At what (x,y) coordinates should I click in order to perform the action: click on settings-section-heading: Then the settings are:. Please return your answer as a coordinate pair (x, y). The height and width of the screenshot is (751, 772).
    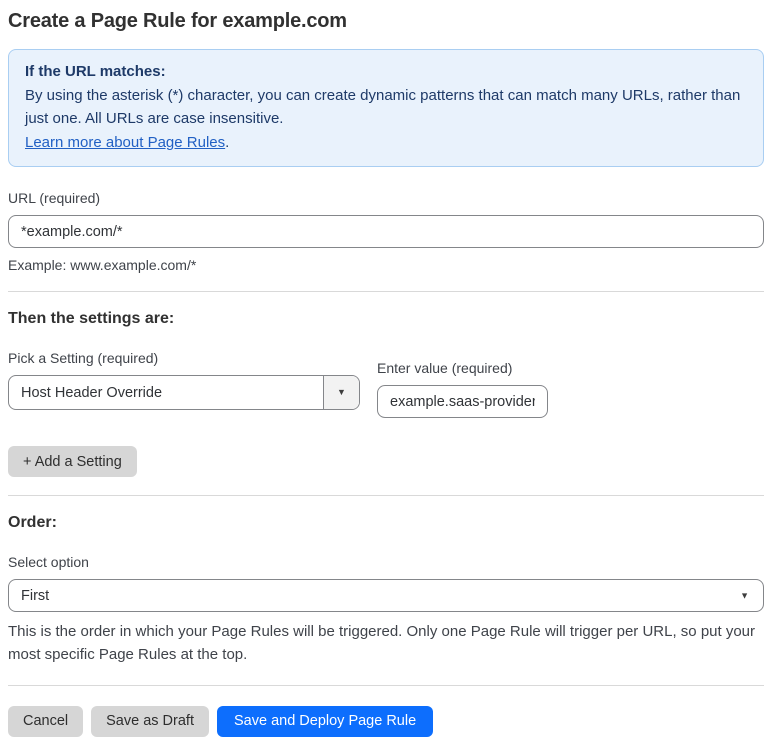
    Looking at the image, I should click on (91, 318).